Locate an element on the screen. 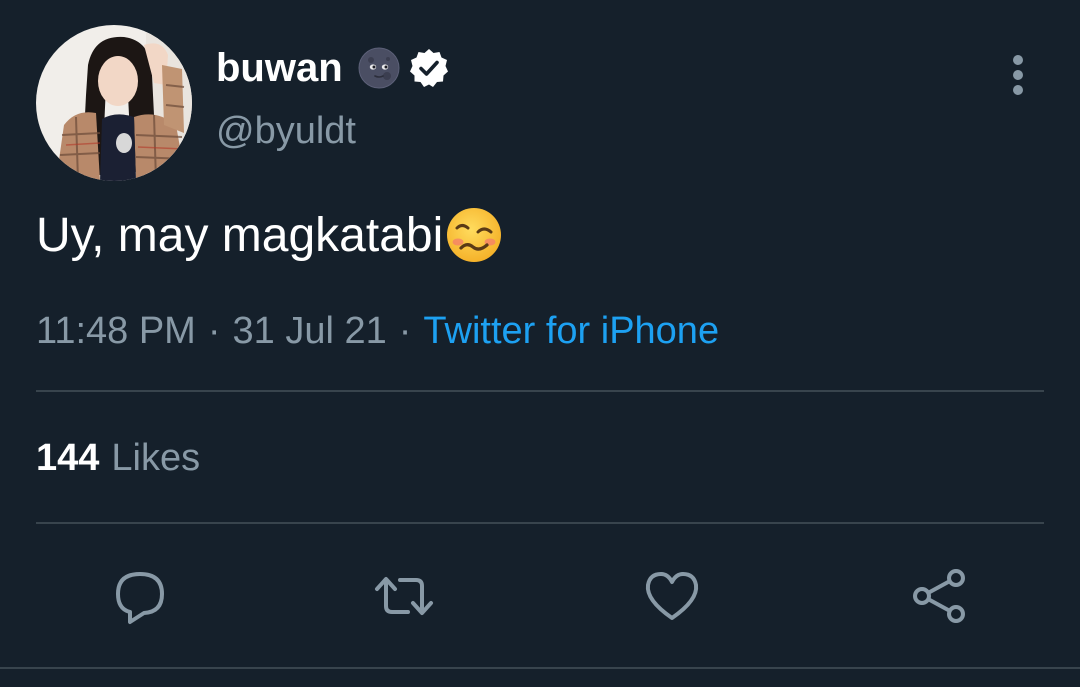 The image size is (1080, 687). retweet-button is located at coordinates (404, 596).